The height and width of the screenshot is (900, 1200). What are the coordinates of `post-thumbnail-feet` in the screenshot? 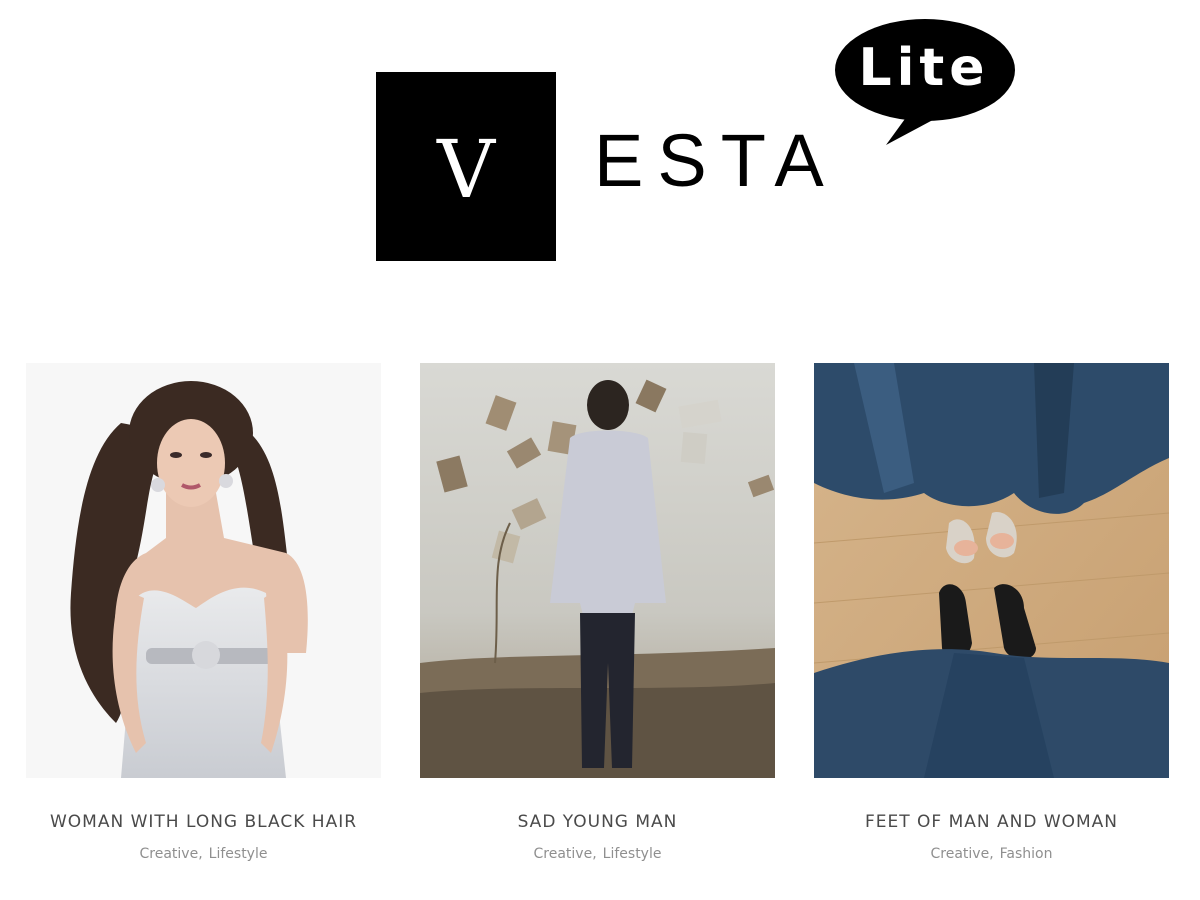 It's located at (991, 570).